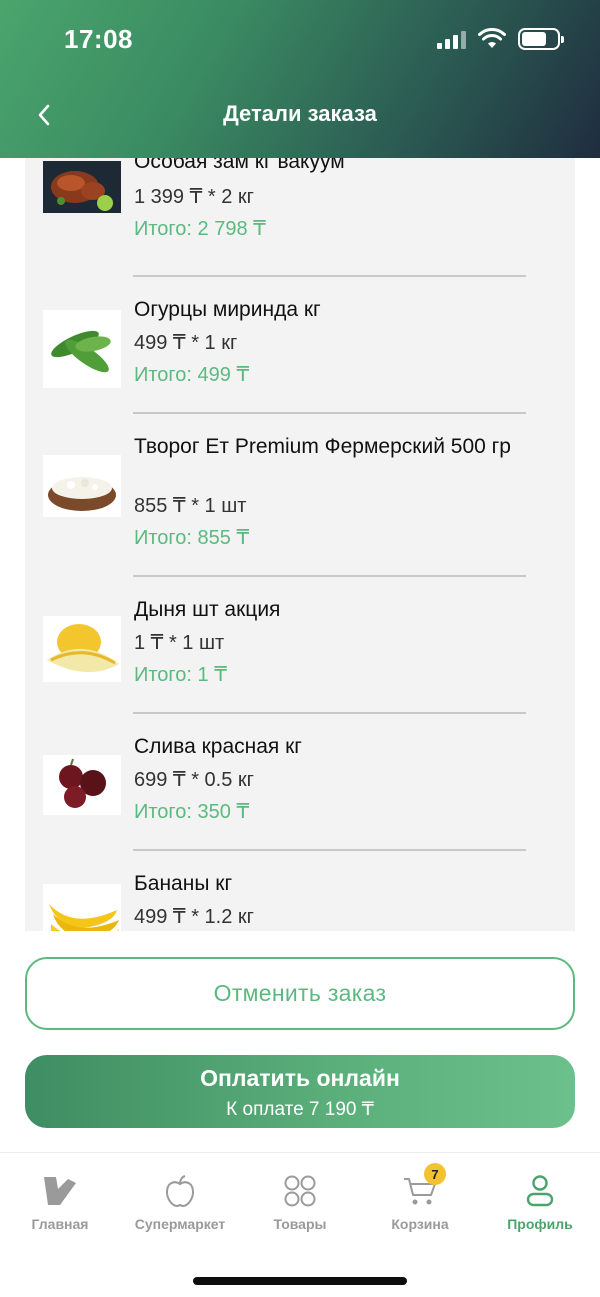 The width and height of the screenshot is (600, 1297). I want to click on battery-icon, so click(541, 39).